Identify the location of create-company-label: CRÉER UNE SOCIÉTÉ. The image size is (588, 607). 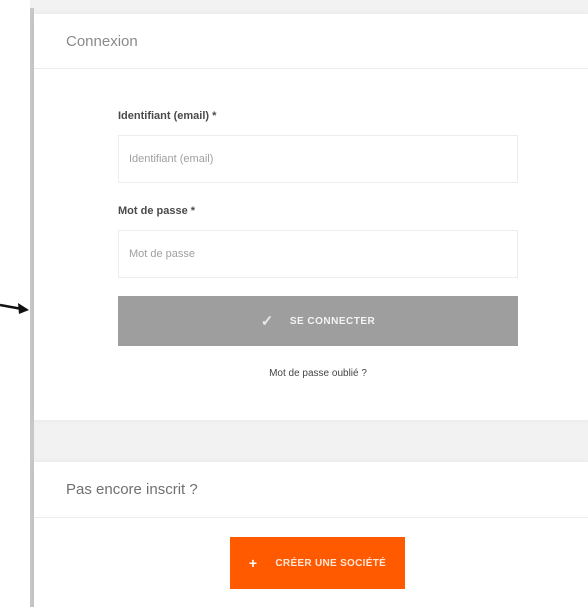
(331, 563).